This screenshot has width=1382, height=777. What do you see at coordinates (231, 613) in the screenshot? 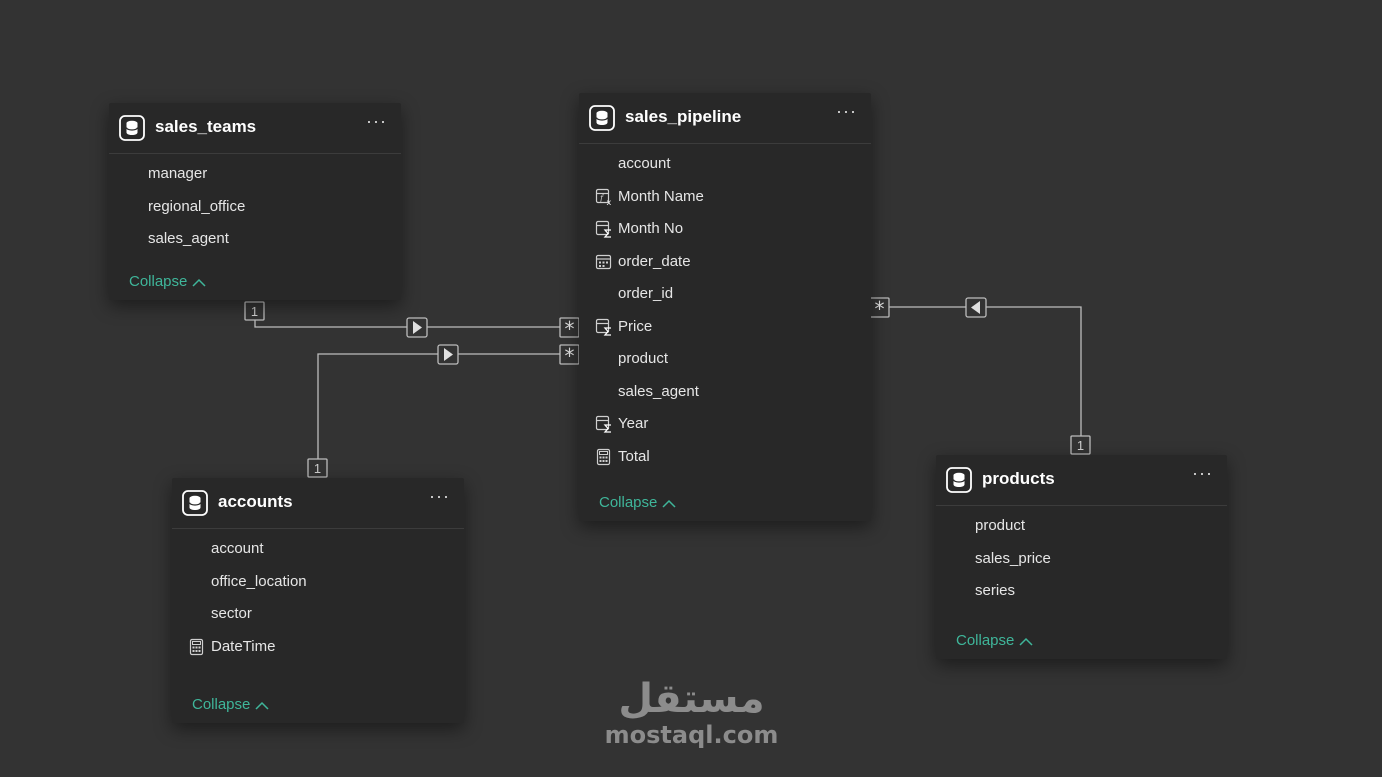
I see `field-name: sector` at bounding box center [231, 613].